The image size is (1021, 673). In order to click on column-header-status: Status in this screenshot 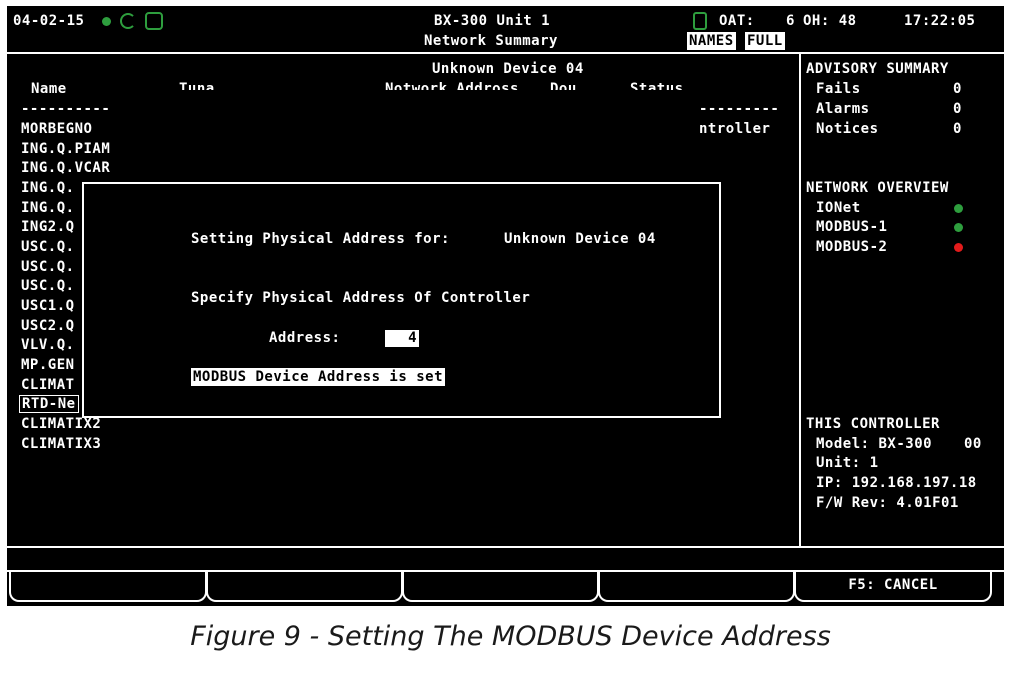, I will do `click(657, 85)`.